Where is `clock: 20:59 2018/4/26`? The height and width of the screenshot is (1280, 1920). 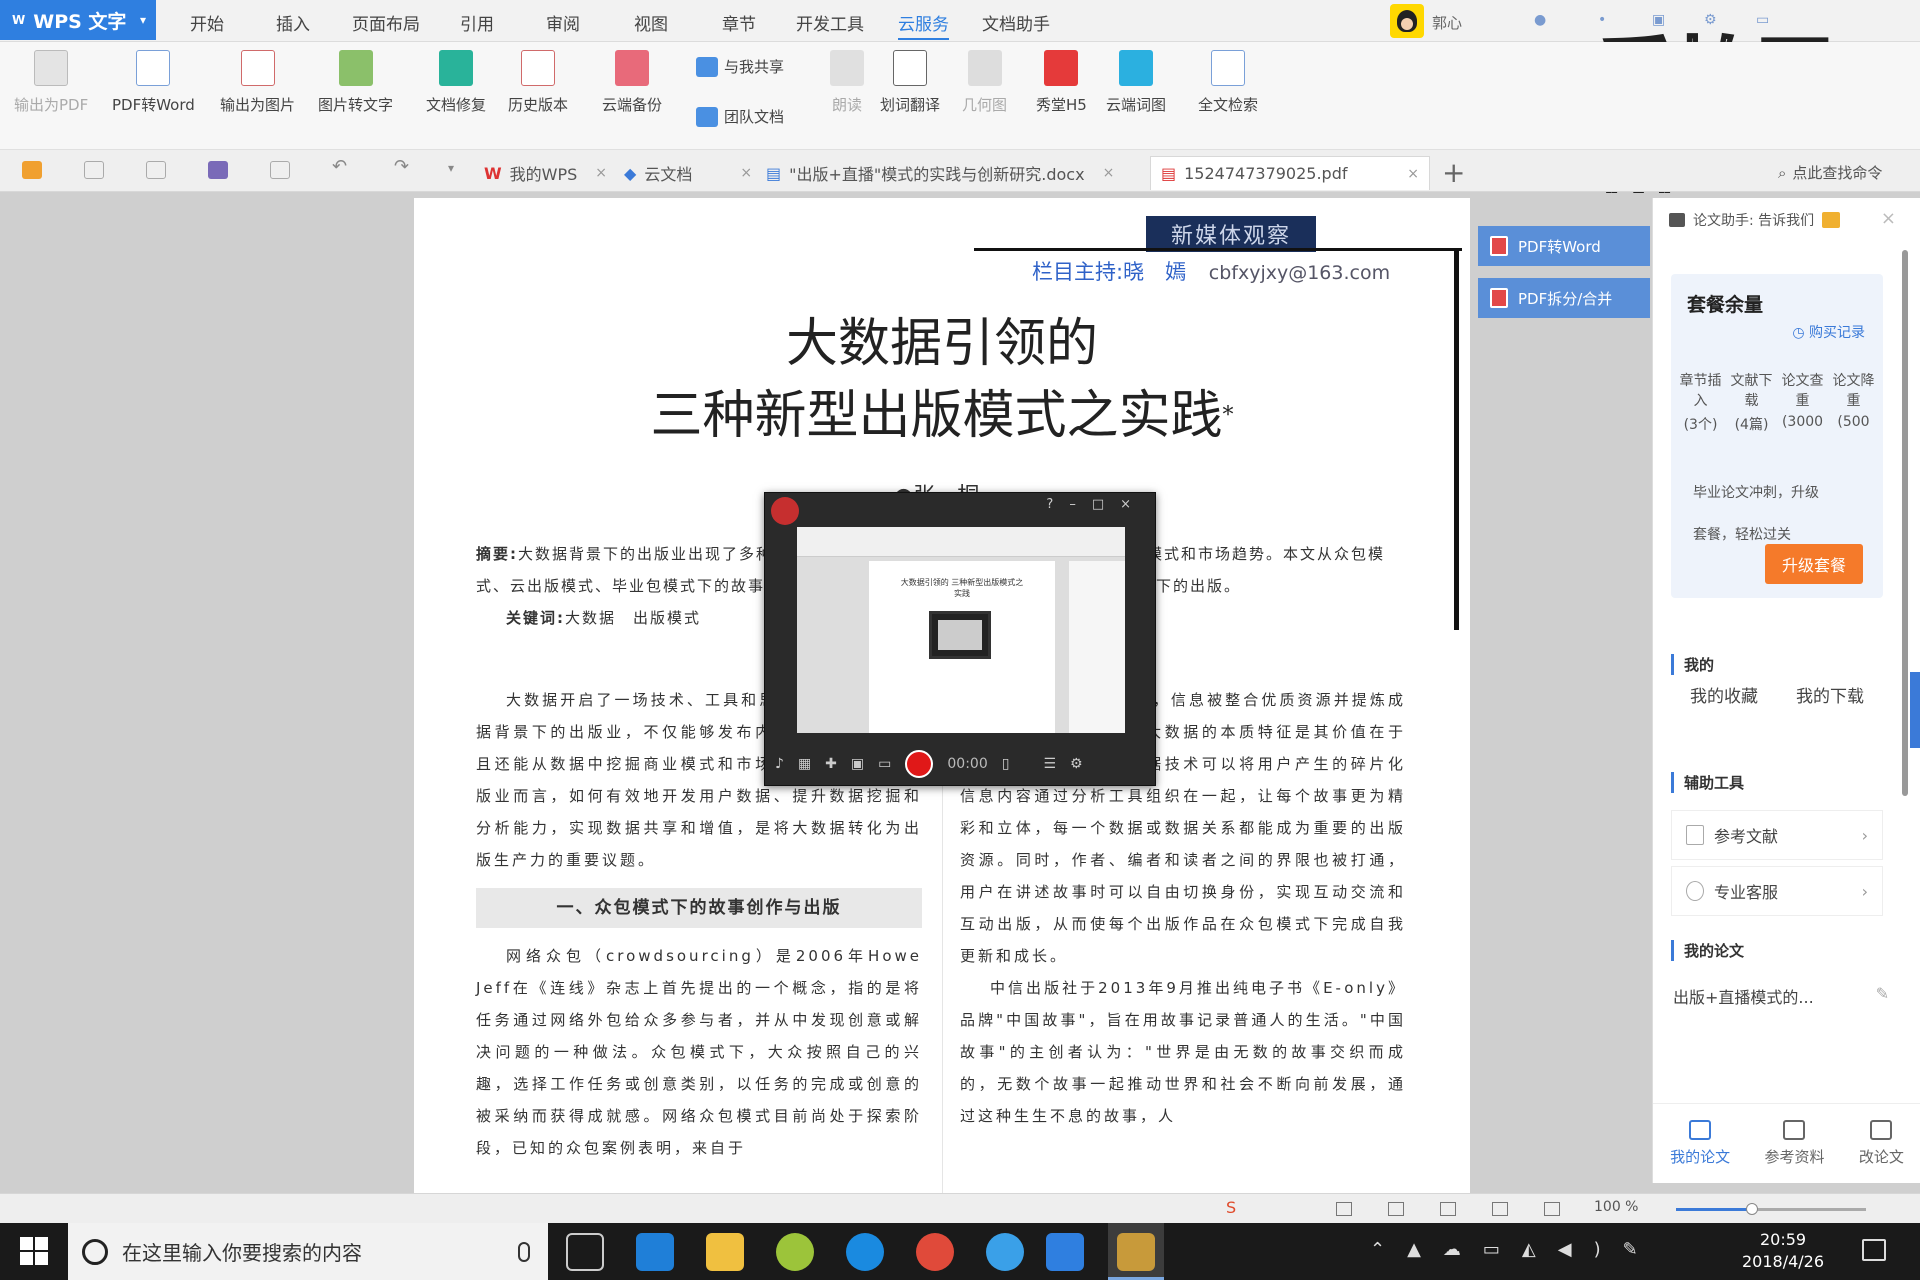
clock: 20:59 2018/4/26 is located at coordinates (1783, 1251).